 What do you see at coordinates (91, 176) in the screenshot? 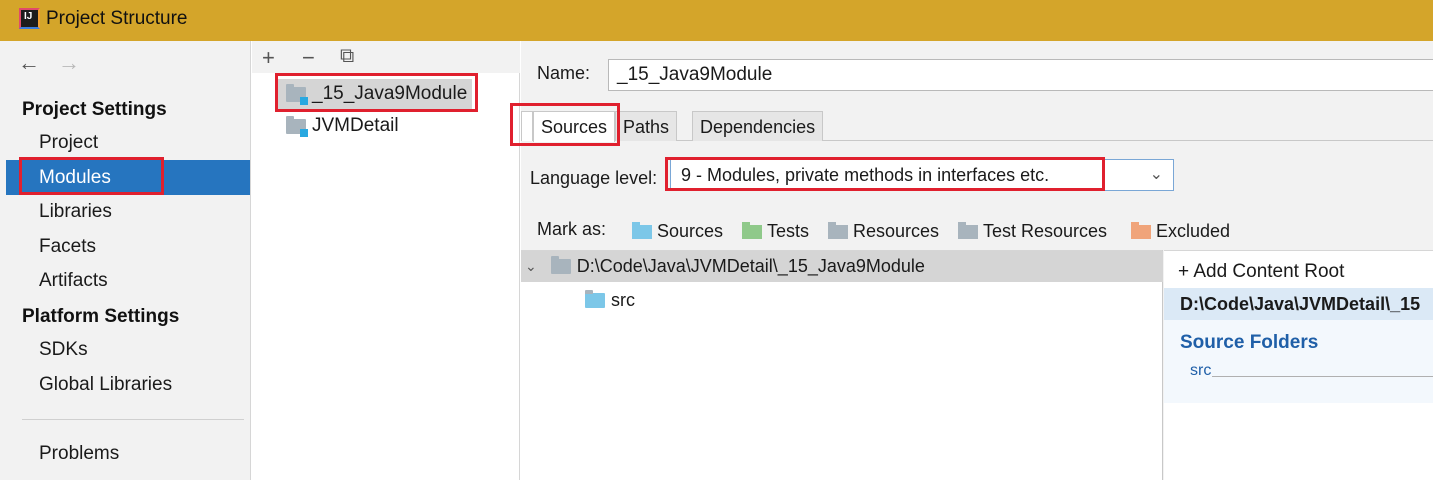
I see `highlight-modules` at bounding box center [91, 176].